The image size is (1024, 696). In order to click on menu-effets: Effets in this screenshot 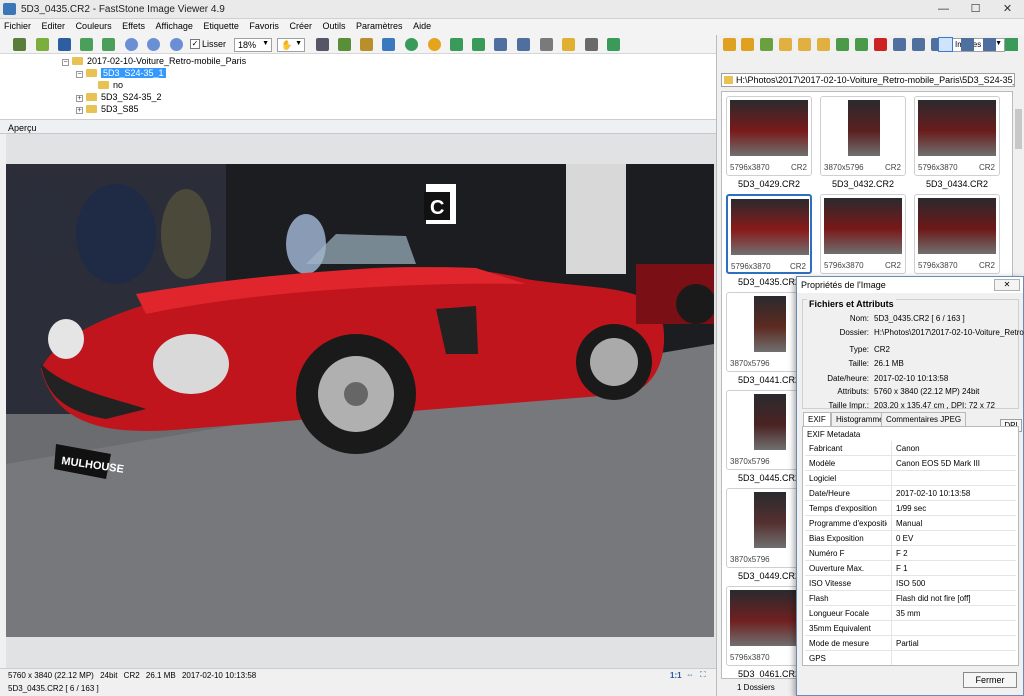, I will do `click(133, 25)`.